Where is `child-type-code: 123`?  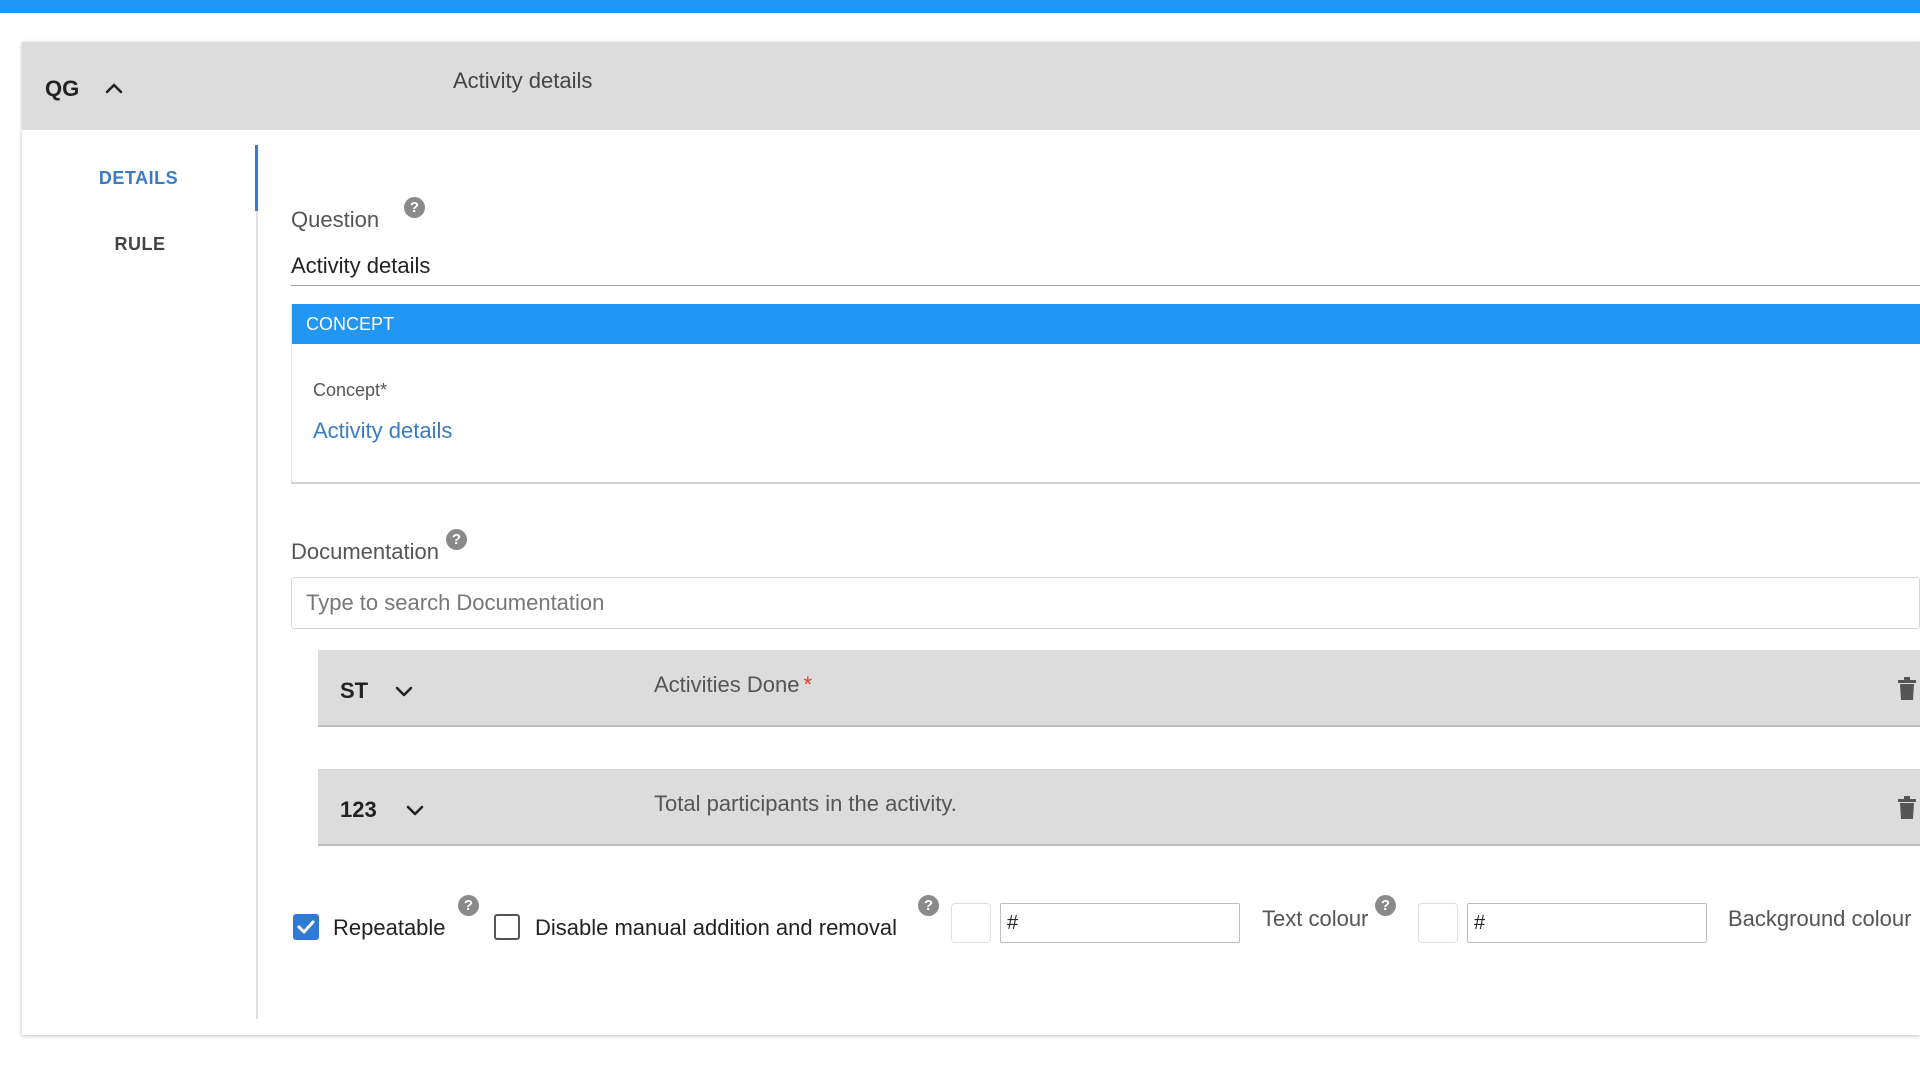
child-type-code: 123 is located at coordinates (358, 809).